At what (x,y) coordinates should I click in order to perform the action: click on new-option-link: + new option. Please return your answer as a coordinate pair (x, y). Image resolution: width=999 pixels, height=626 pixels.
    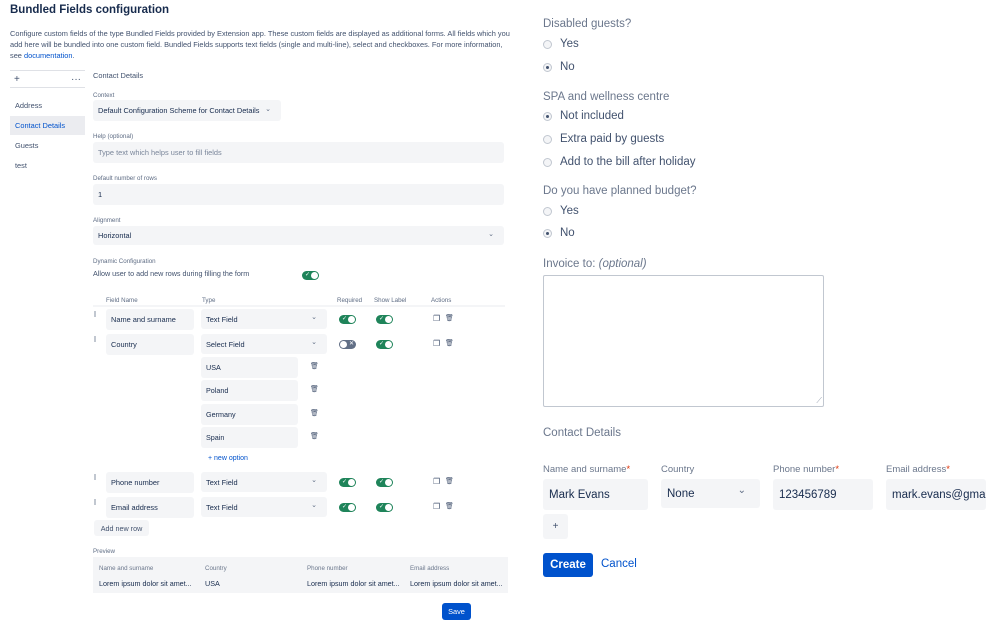
    Looking at the image, I should click on (228, 458).